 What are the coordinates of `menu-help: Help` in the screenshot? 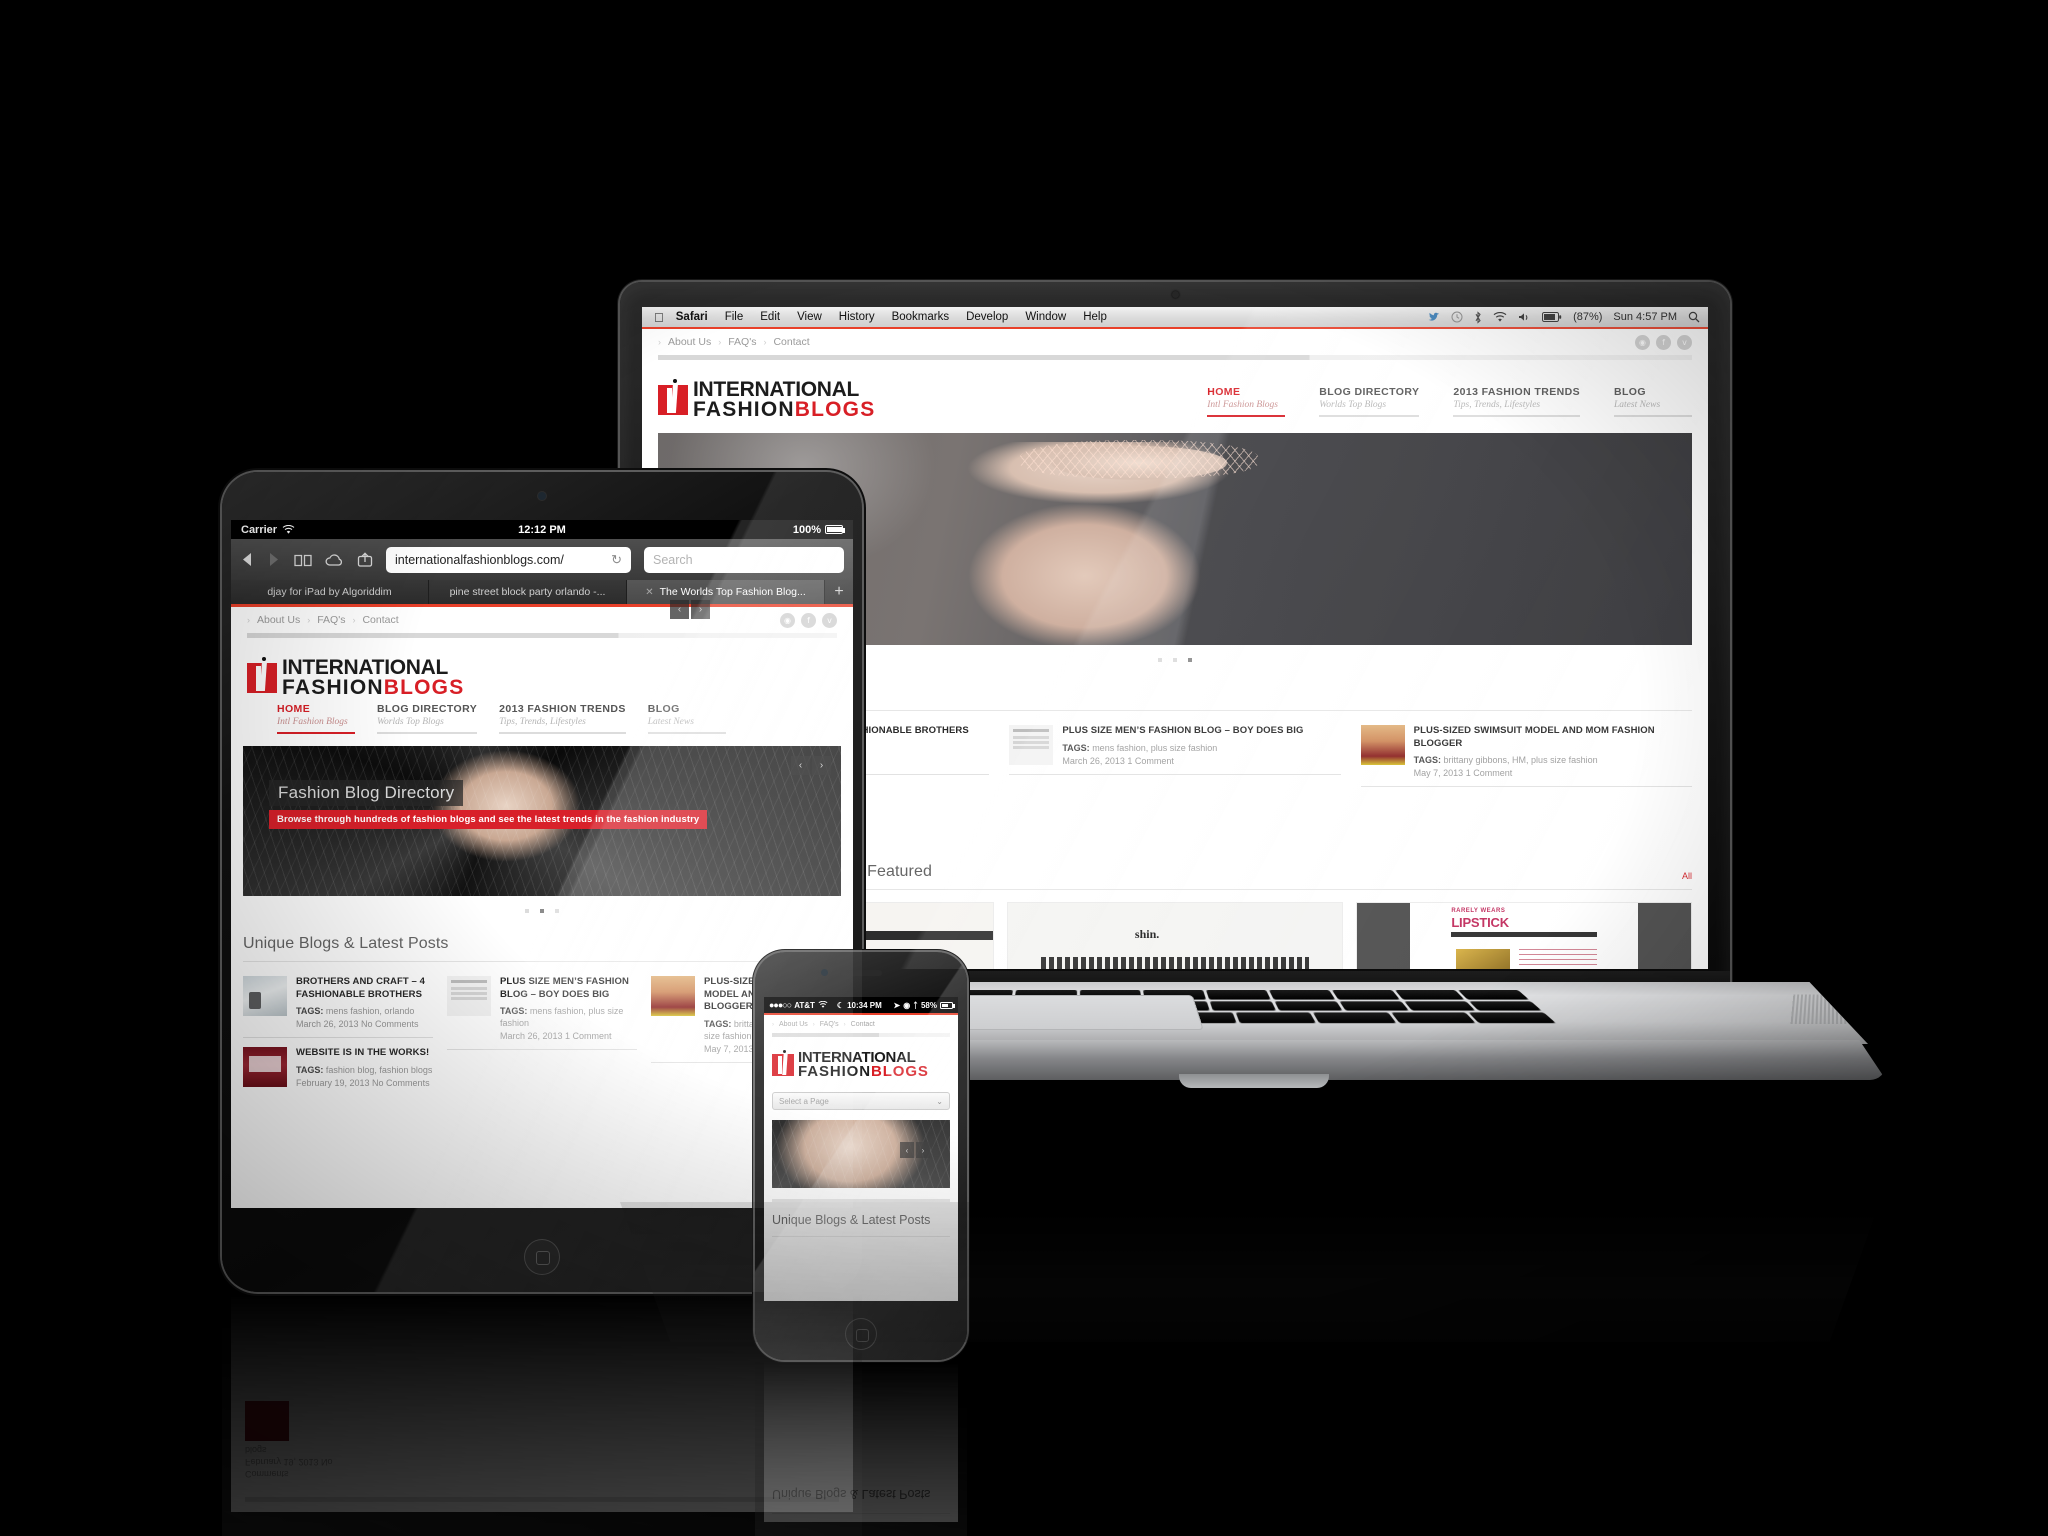 It's located at (1095, 317).